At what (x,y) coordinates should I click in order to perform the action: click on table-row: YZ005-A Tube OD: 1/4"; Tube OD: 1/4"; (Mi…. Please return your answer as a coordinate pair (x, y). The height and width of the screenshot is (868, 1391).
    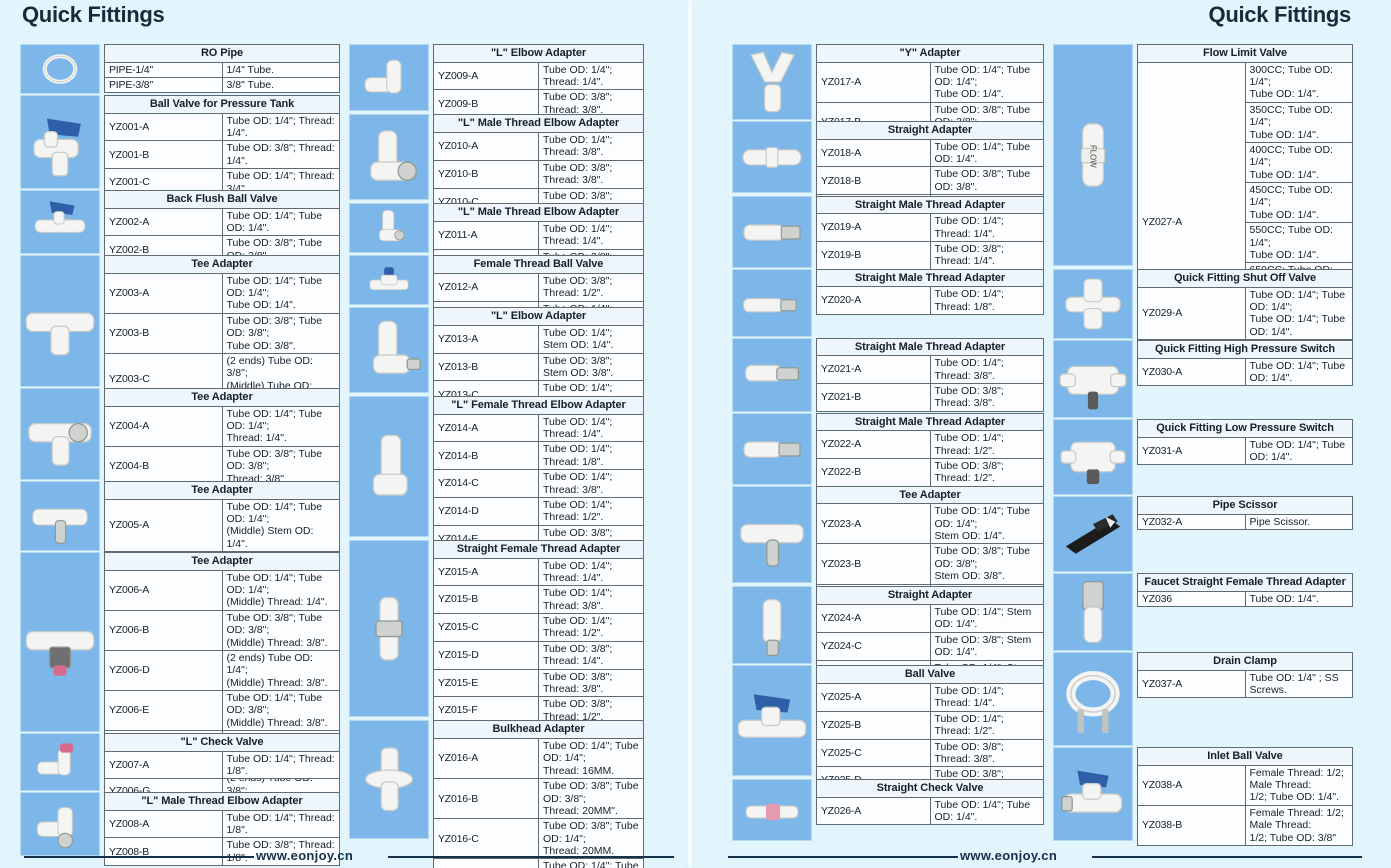
    Looking at the image, I should click on (222, 525).